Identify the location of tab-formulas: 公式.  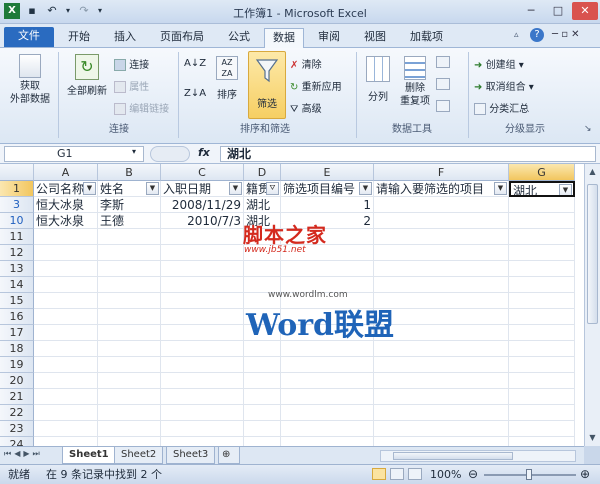
(239, 38).